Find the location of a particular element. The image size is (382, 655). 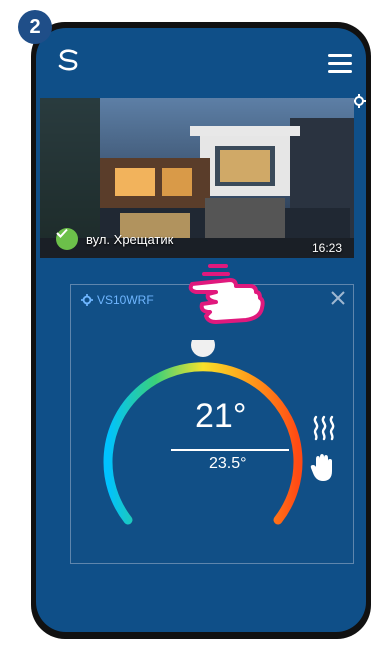

s-logo-icon is located at coordinates (69, 60).